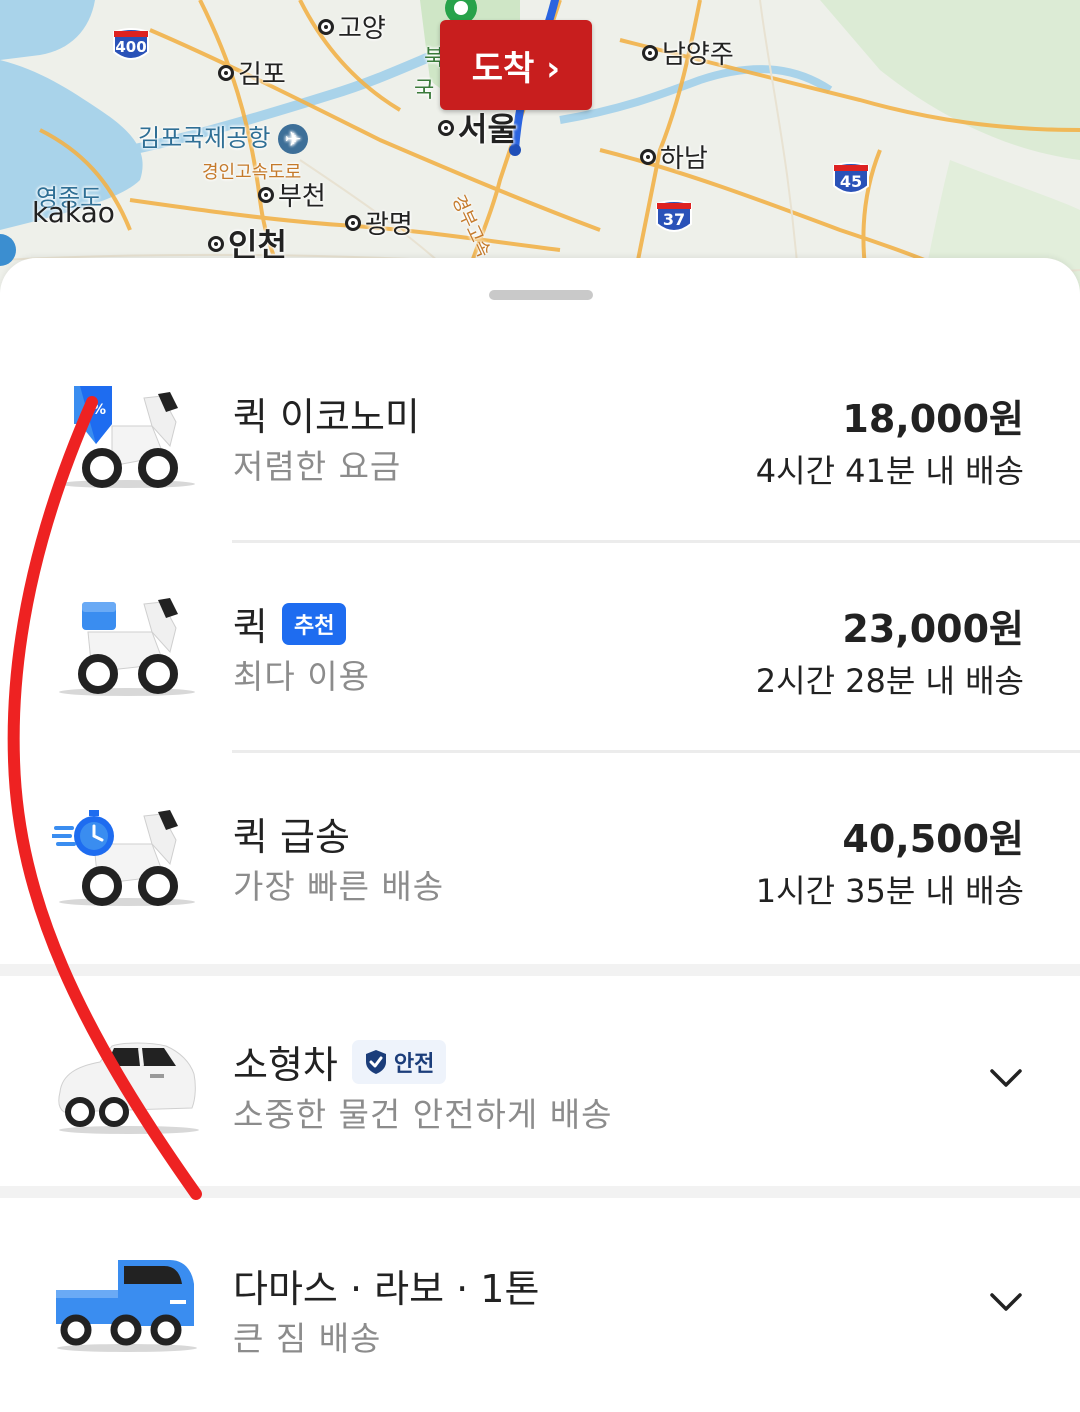 This screenshot has width=1080, height=1412. I want to click on svg-text: 37, so click(674, 219).